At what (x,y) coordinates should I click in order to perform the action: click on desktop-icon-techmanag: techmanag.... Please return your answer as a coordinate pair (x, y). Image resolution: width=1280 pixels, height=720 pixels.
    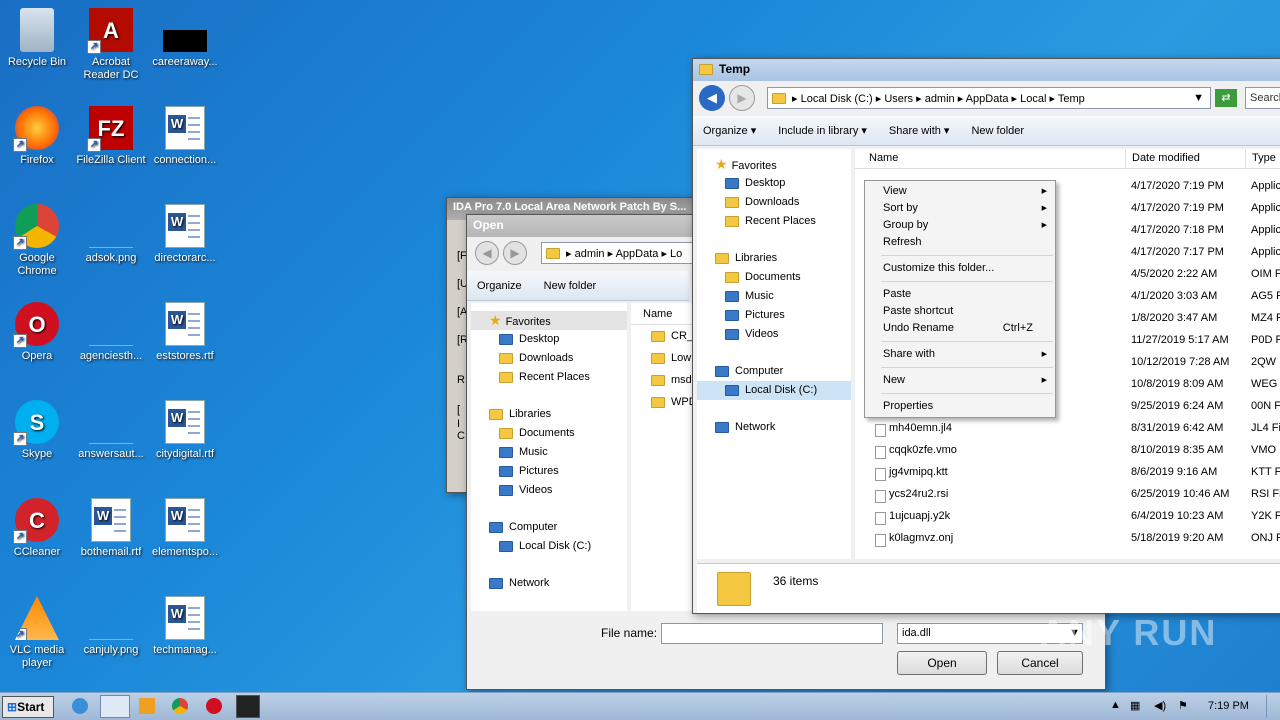
    Looking at the image, I should click on (185, 626).